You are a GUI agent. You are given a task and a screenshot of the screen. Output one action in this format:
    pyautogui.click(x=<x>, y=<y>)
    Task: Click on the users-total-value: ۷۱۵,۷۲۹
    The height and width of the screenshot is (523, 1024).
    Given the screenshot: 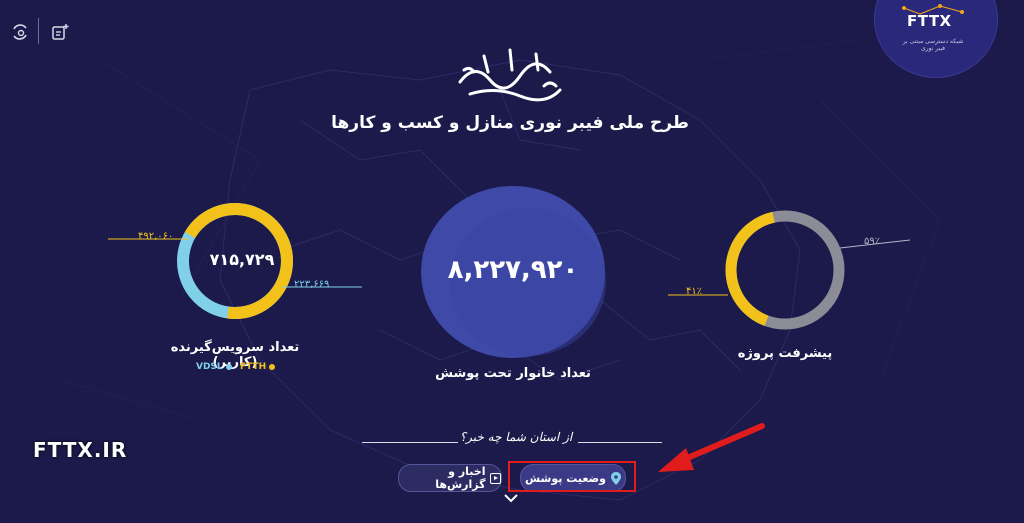 What is the action you would take?
    pyautogui.click(x=242, y=259)
    